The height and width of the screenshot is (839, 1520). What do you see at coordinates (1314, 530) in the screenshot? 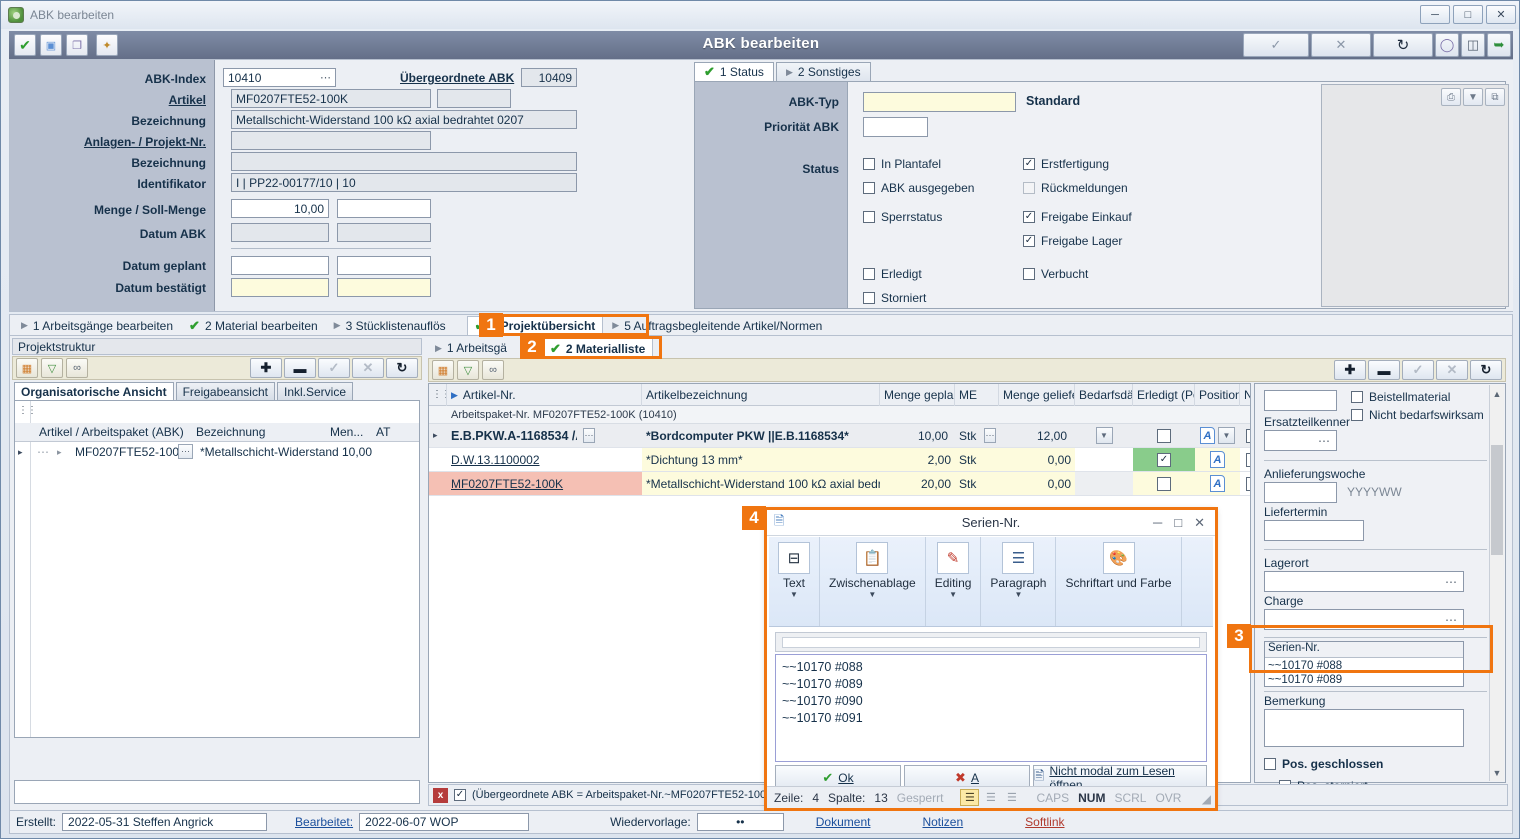
I see `liefertermin-select` at bounding box center [1314, 530].